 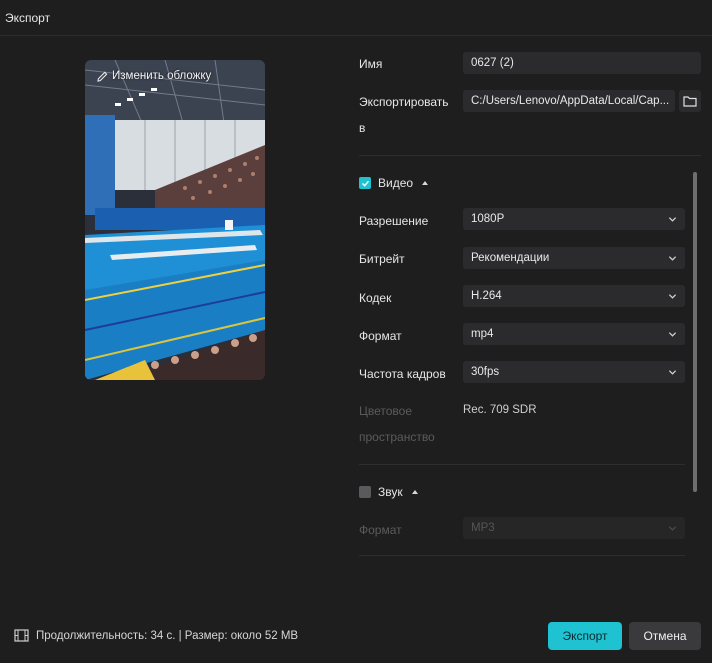 I want to click on audio-checkbox, so click(x=365, y=492).